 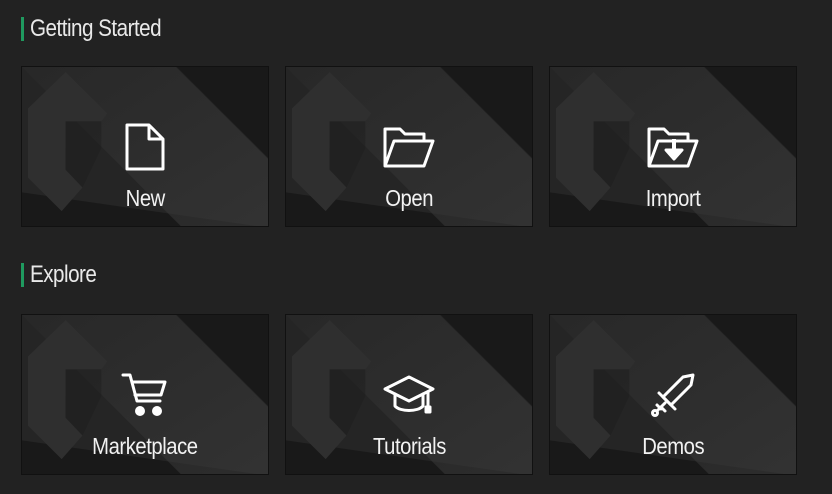 I want to click on section-title-getting-started: Getting Started, so click(x=101, y=28).